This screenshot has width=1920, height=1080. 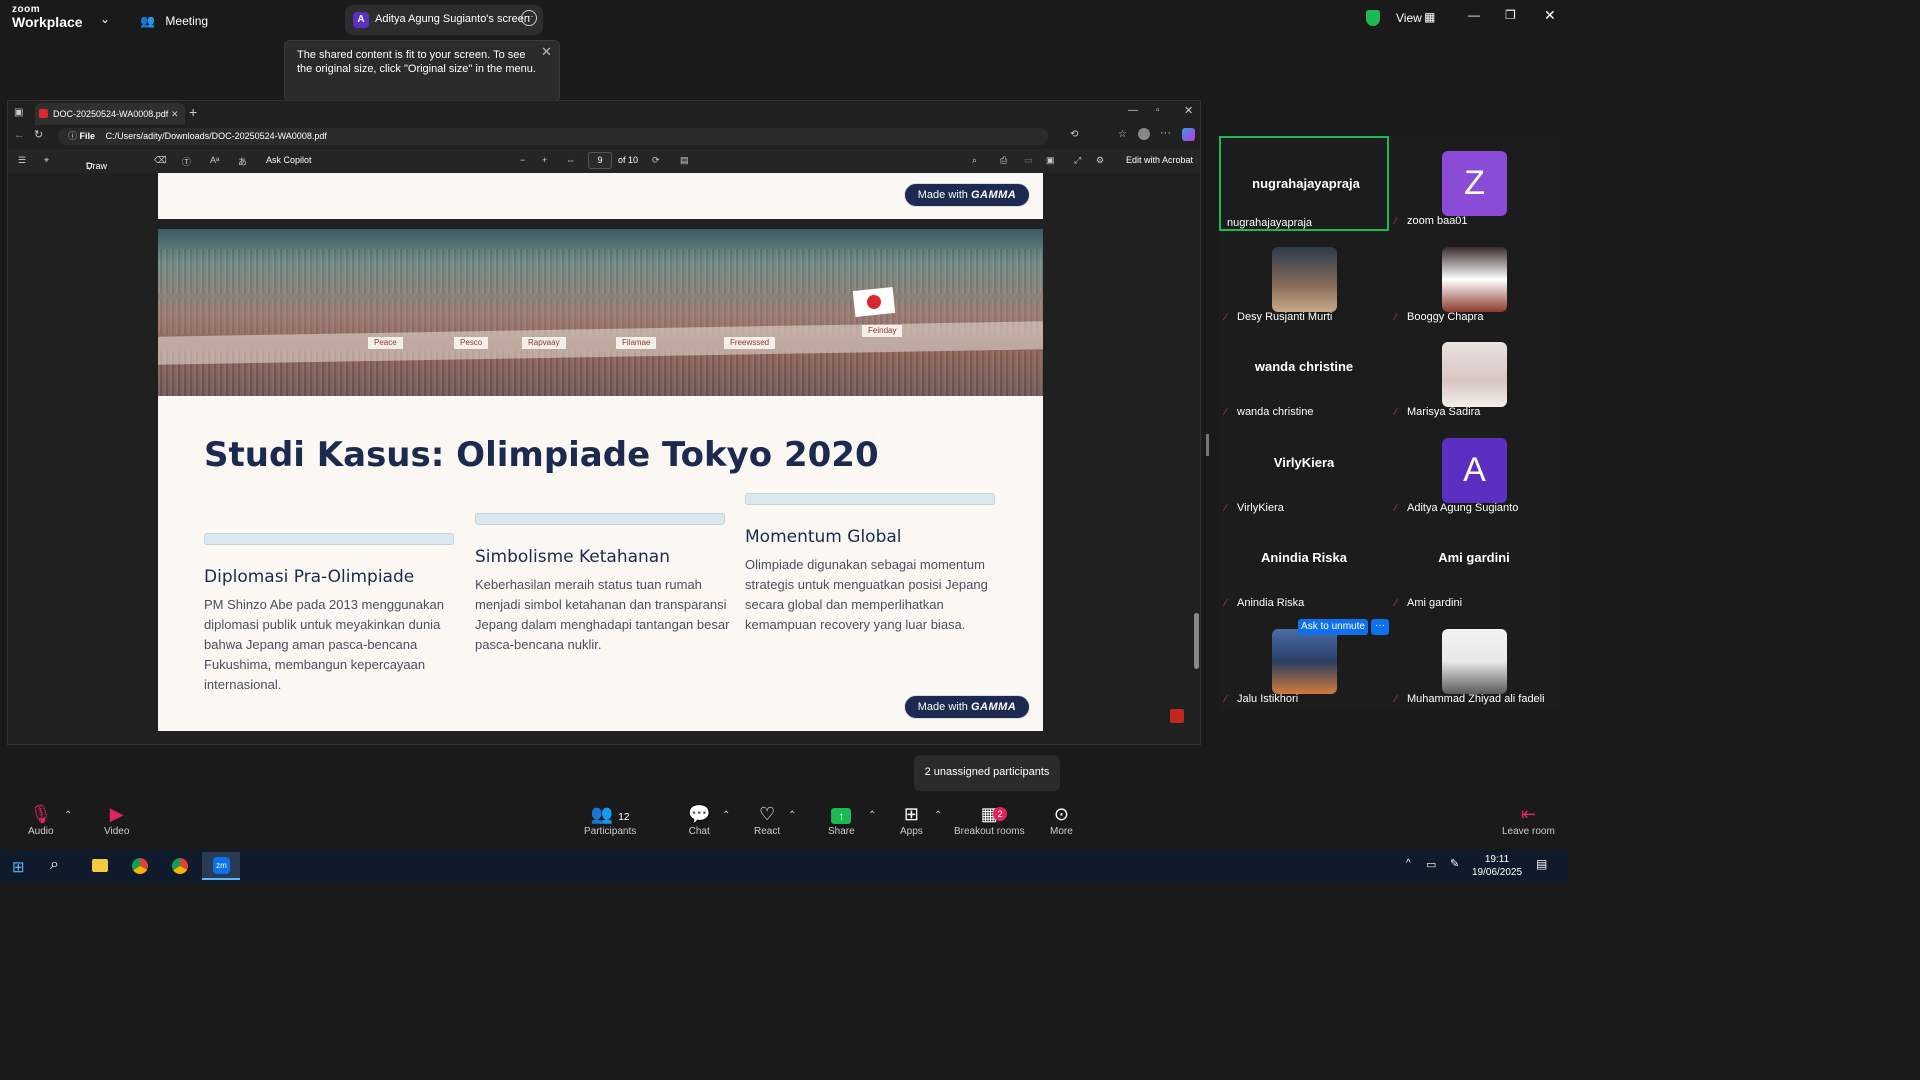 What do you see at coordinates (1304, 183) in the screenshot?
I see `participant-tile: nugrahajayapraja nugrahajayapraja` at bounding box center [1304, 183].